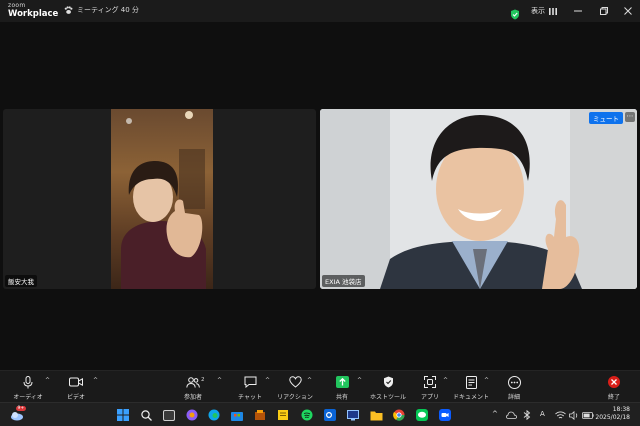 This screenshot has width=640, height=426. I want to click on participants-label: 参加者, so click(192, 397).